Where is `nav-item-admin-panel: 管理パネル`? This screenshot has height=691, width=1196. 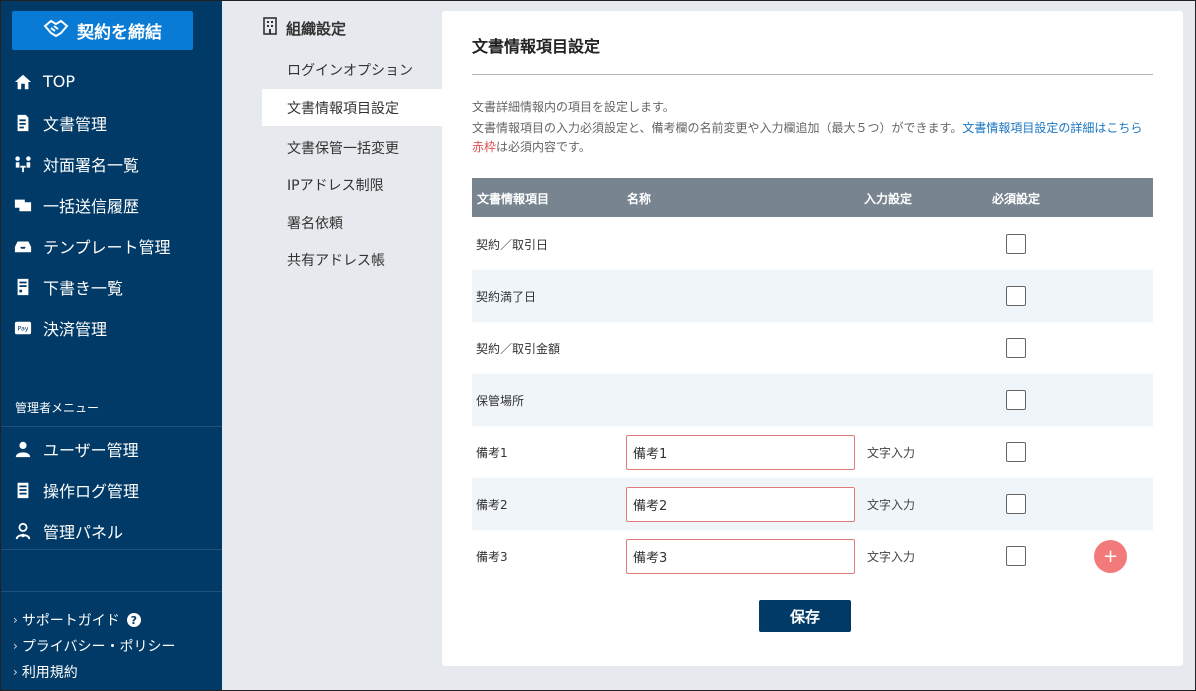
nav-item-admin-panel: 管理パネル is located at coordinates (111, 530).